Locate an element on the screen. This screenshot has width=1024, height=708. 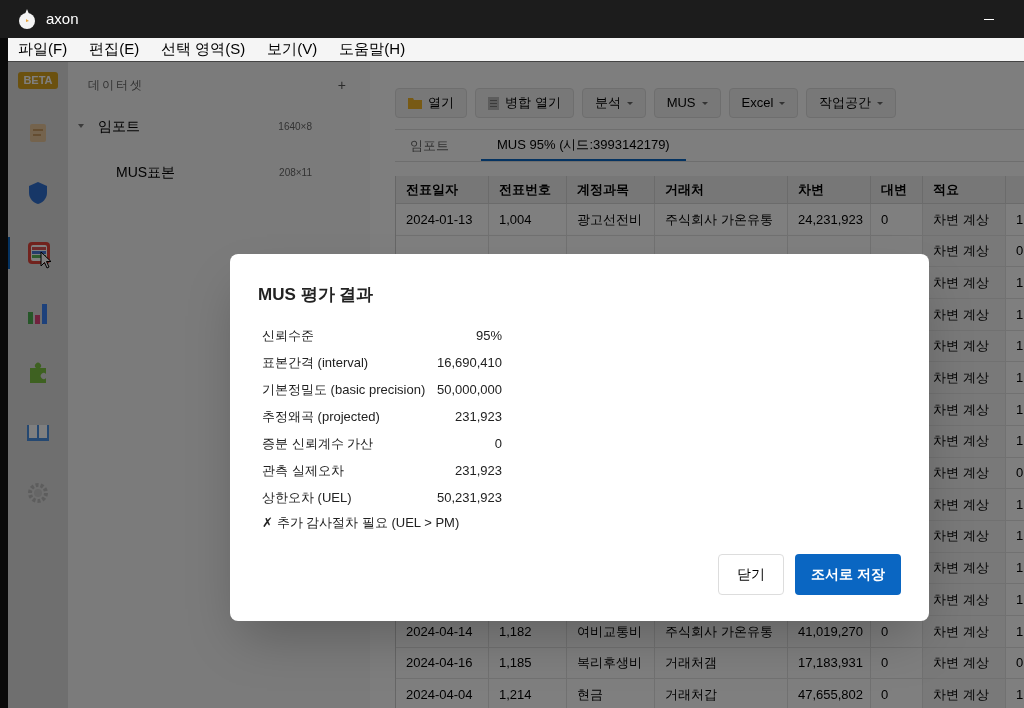
result-label: 표본간격 (interval) is located at coordinates (315, 363).